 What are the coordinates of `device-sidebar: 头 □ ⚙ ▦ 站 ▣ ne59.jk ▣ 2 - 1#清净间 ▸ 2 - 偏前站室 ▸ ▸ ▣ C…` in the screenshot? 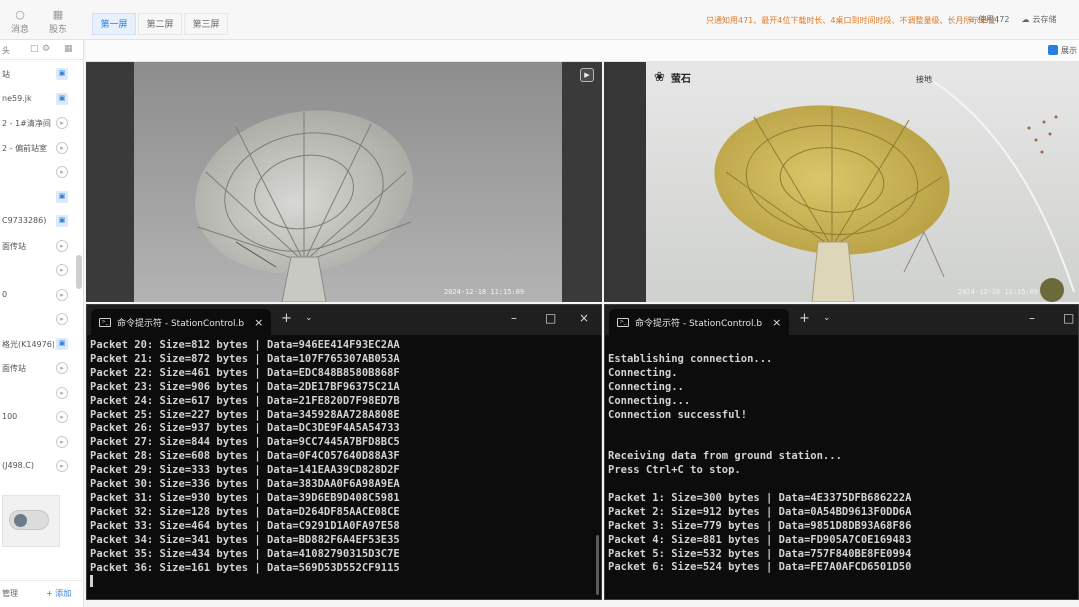 It's located at (42, 323).